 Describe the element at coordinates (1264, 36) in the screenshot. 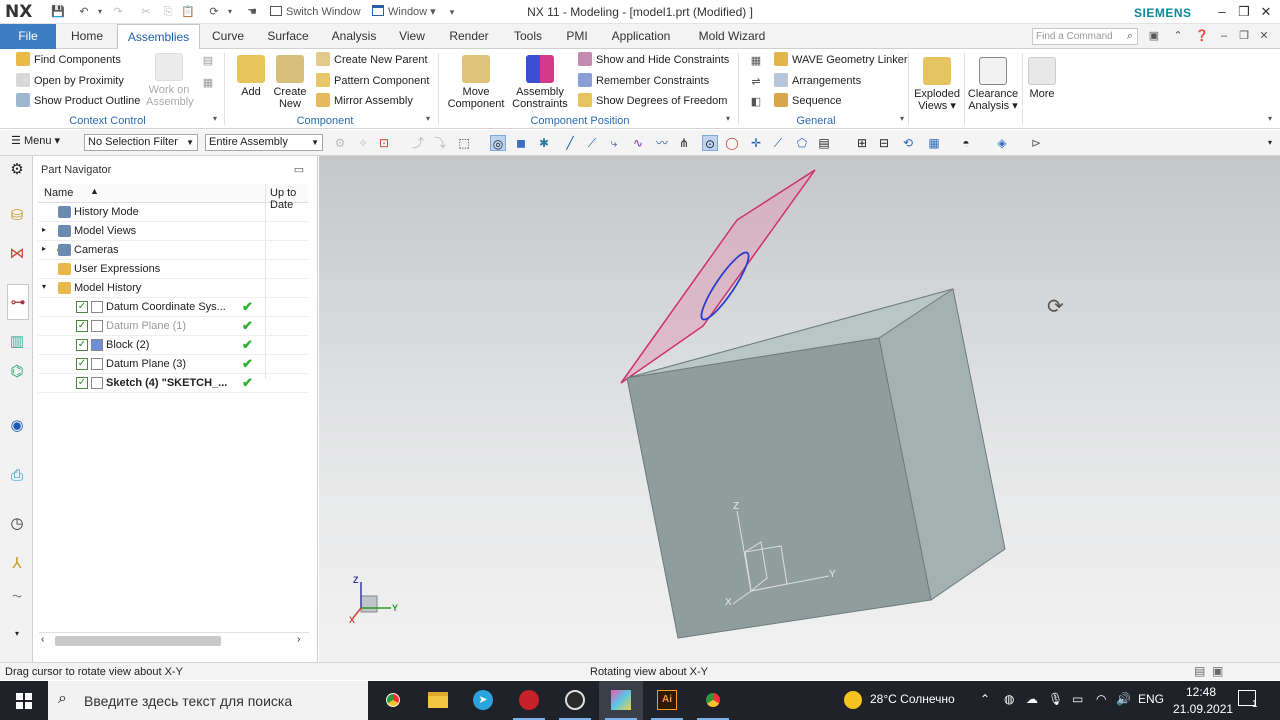

I see `doc-close-button: ✕` at that location.